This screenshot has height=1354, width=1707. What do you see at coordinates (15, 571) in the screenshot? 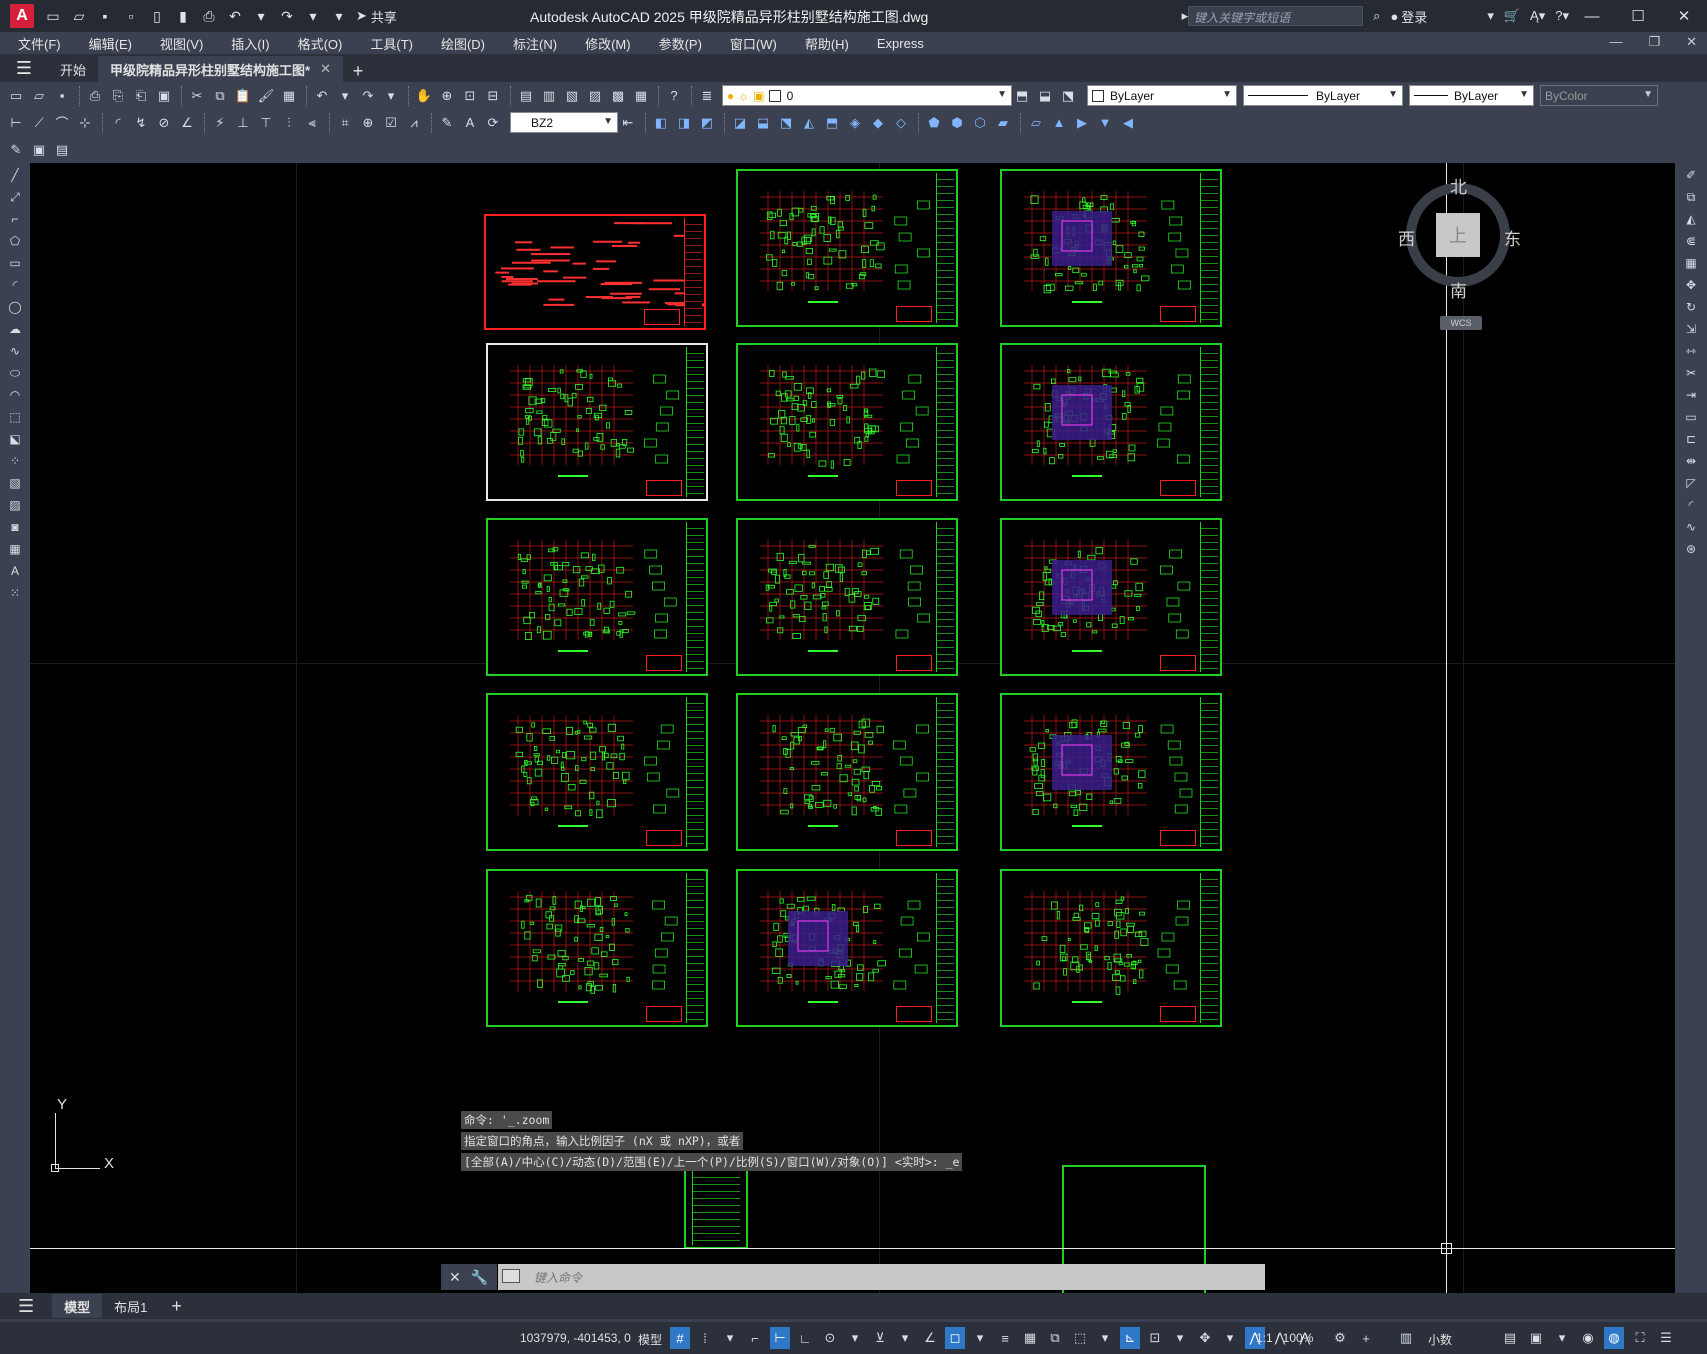
I see `multiline-text-icon: A` at bounding box center [15, 571].